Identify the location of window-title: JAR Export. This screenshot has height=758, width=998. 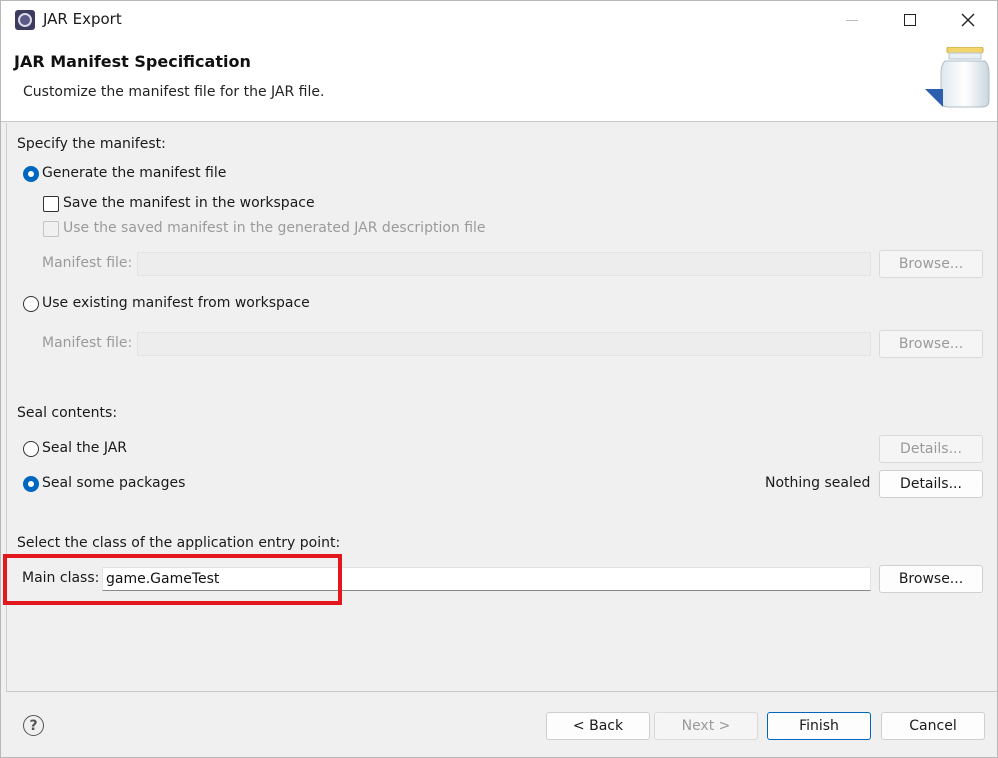
(82, 19).